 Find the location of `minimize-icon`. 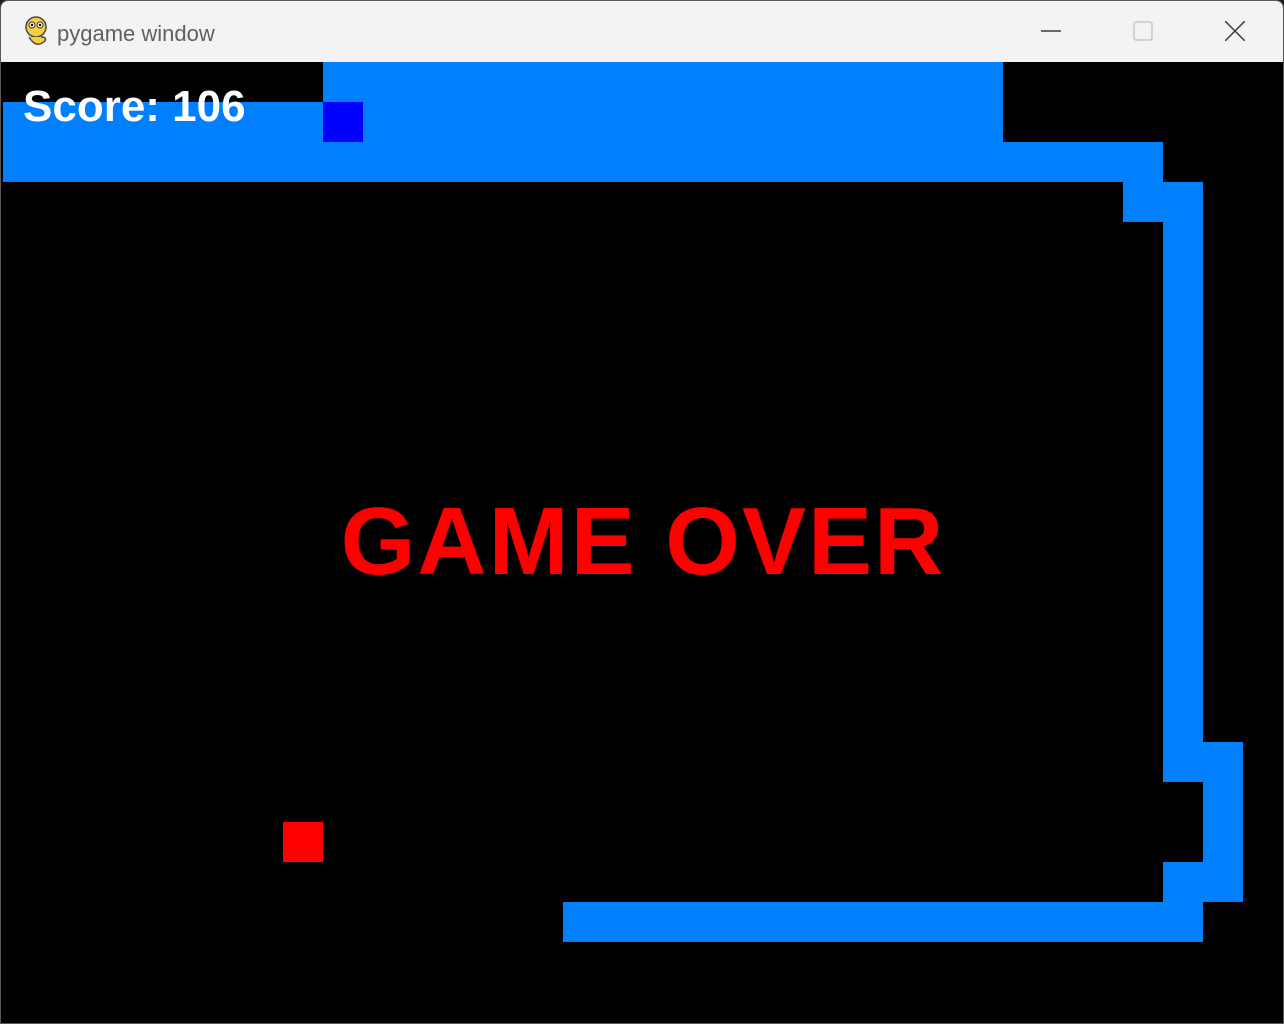

minimize-icon is located at coordinates (1051, 31).